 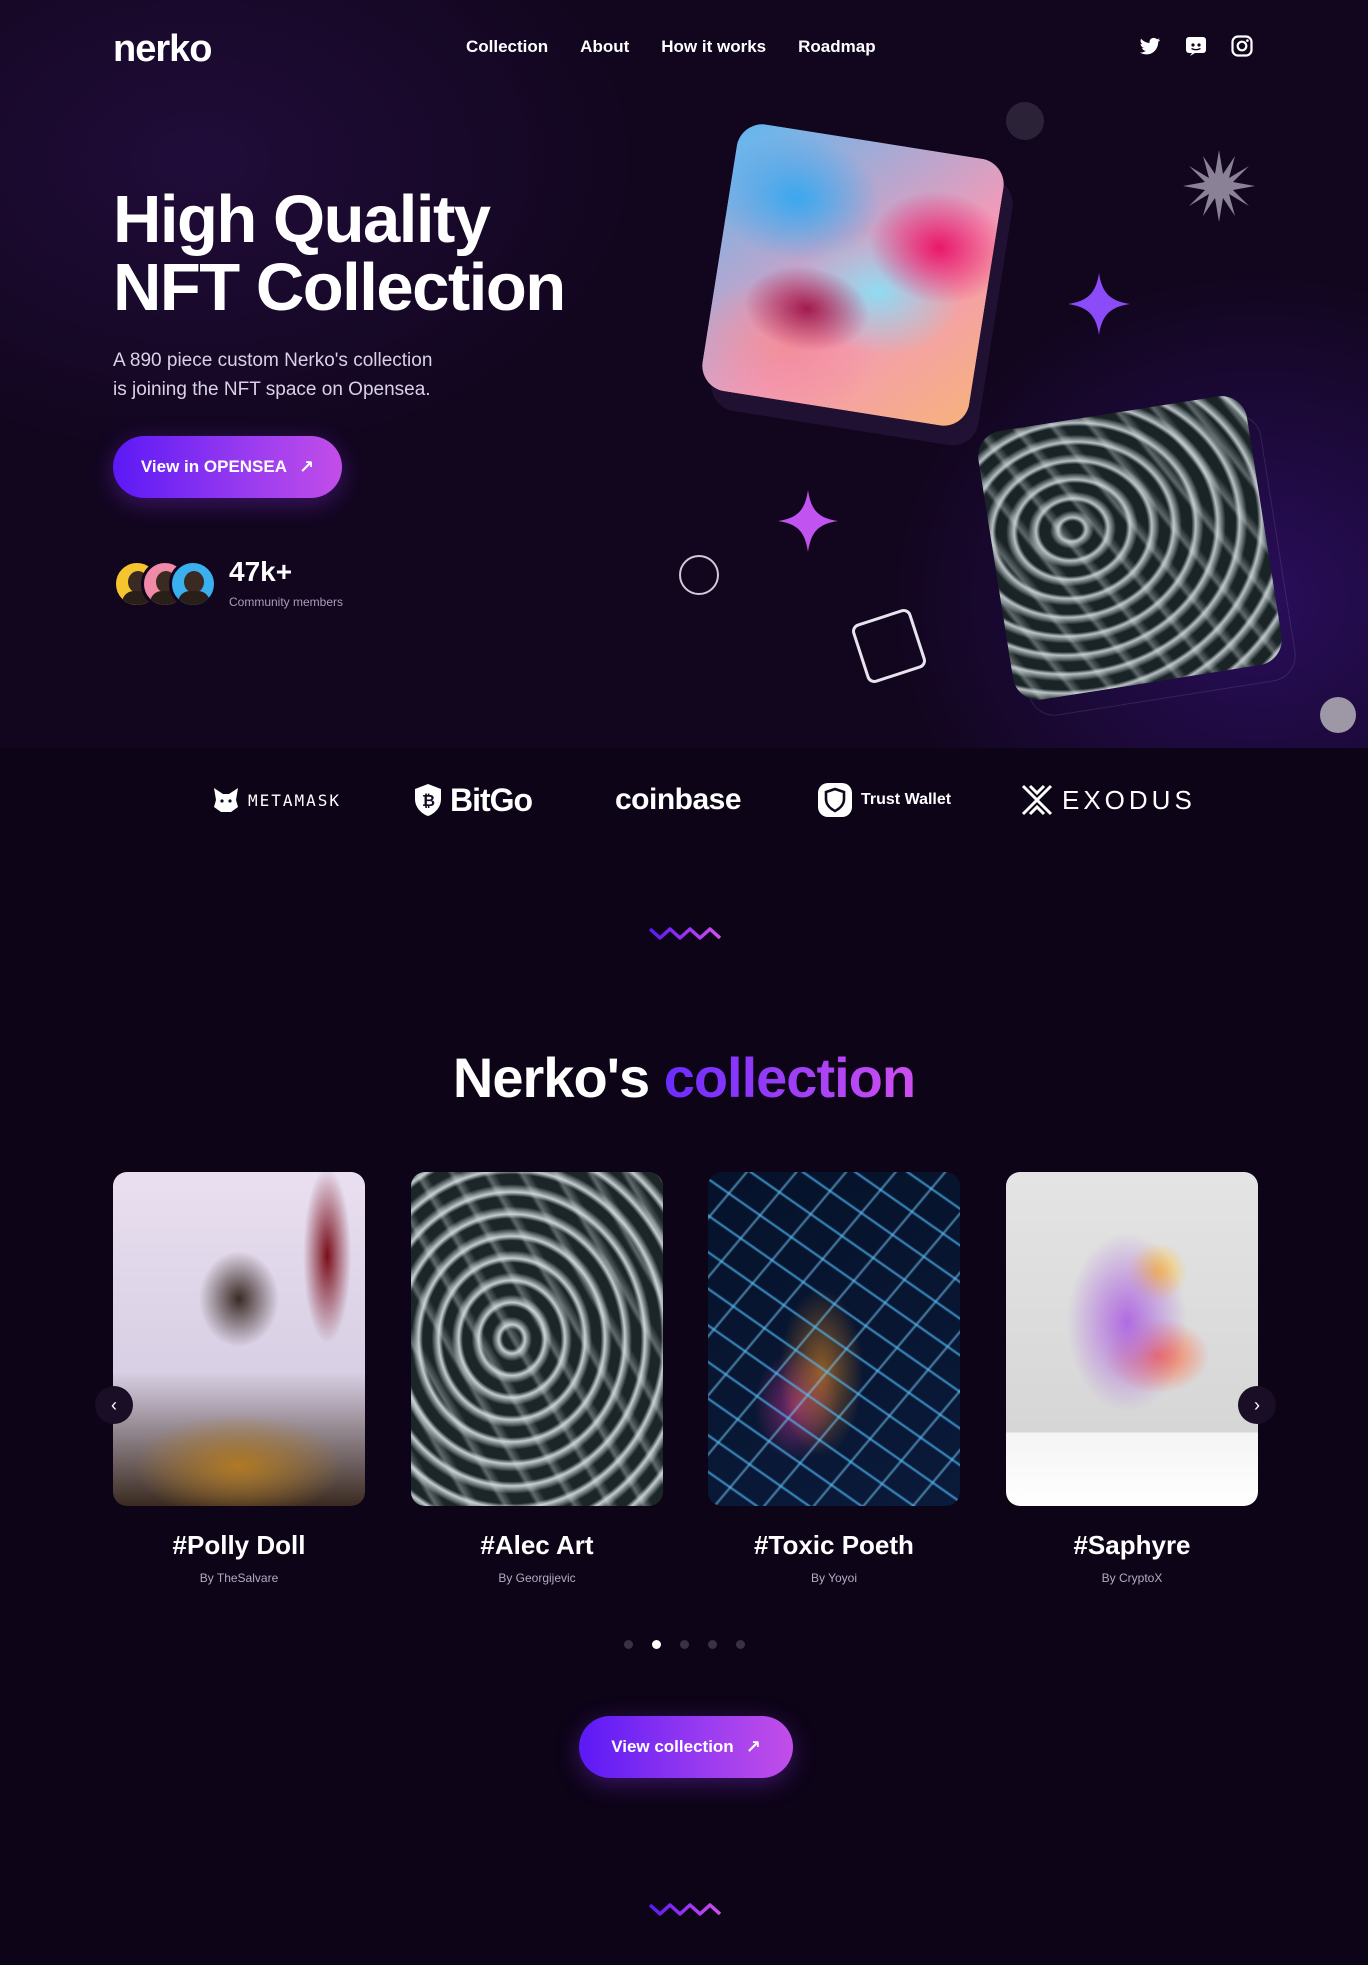 I want to click on wallet-exodus: EXODUS, so click(x=1108, y=800).